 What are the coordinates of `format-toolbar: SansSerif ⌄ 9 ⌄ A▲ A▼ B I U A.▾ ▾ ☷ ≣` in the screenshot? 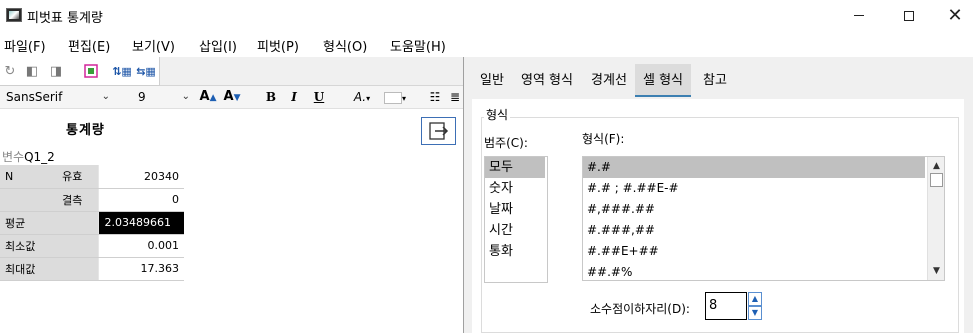 It's located at (231, 97).